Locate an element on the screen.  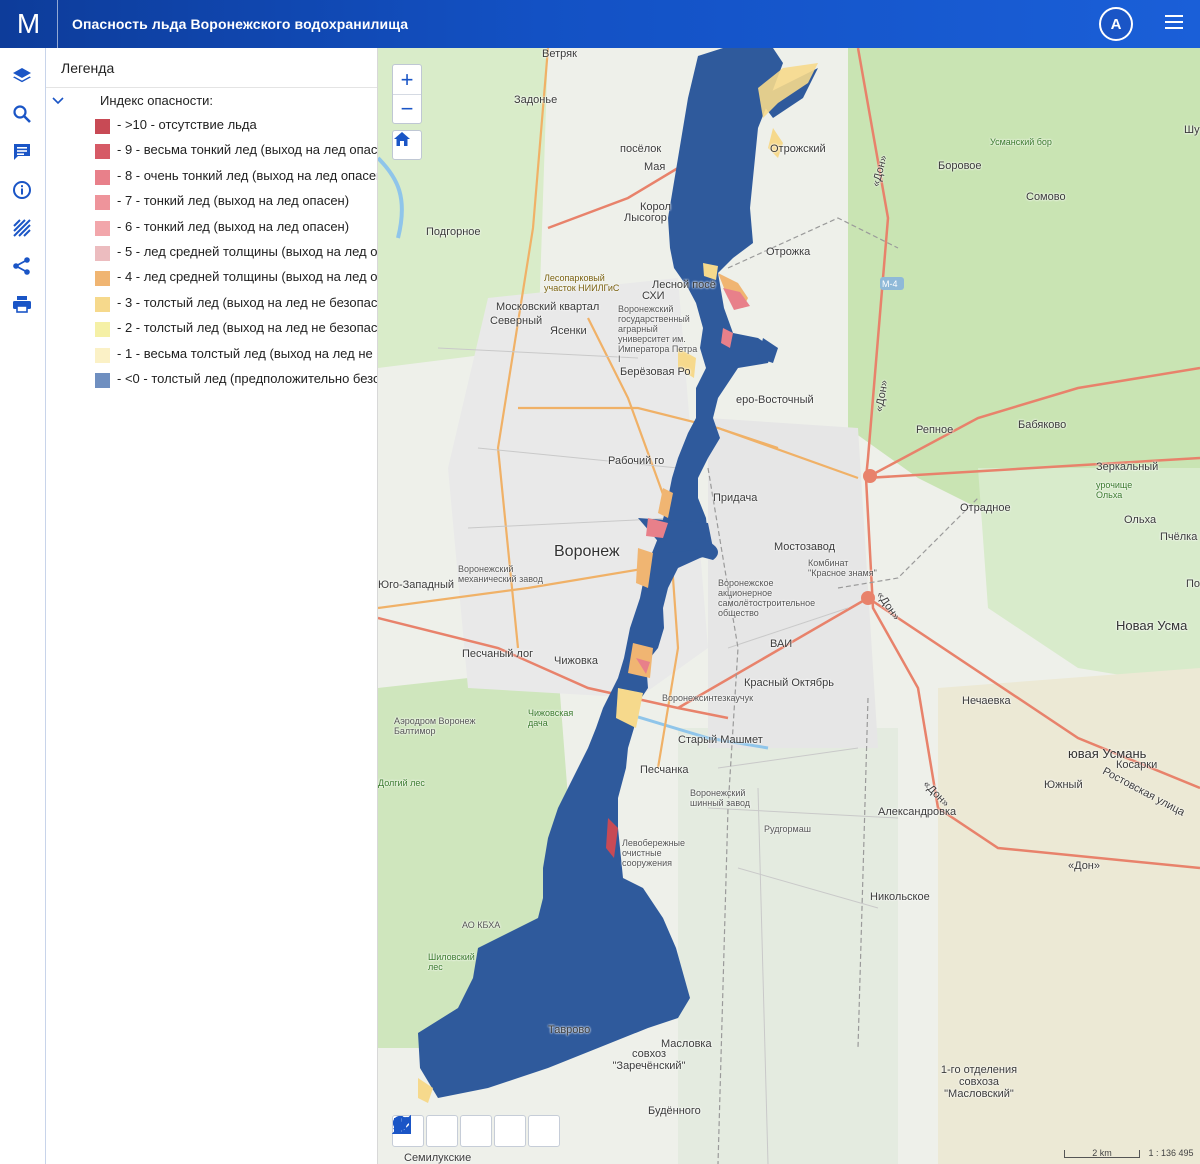
map-label: Воронежсинтезкаучук is located at coordinates (708, 698).